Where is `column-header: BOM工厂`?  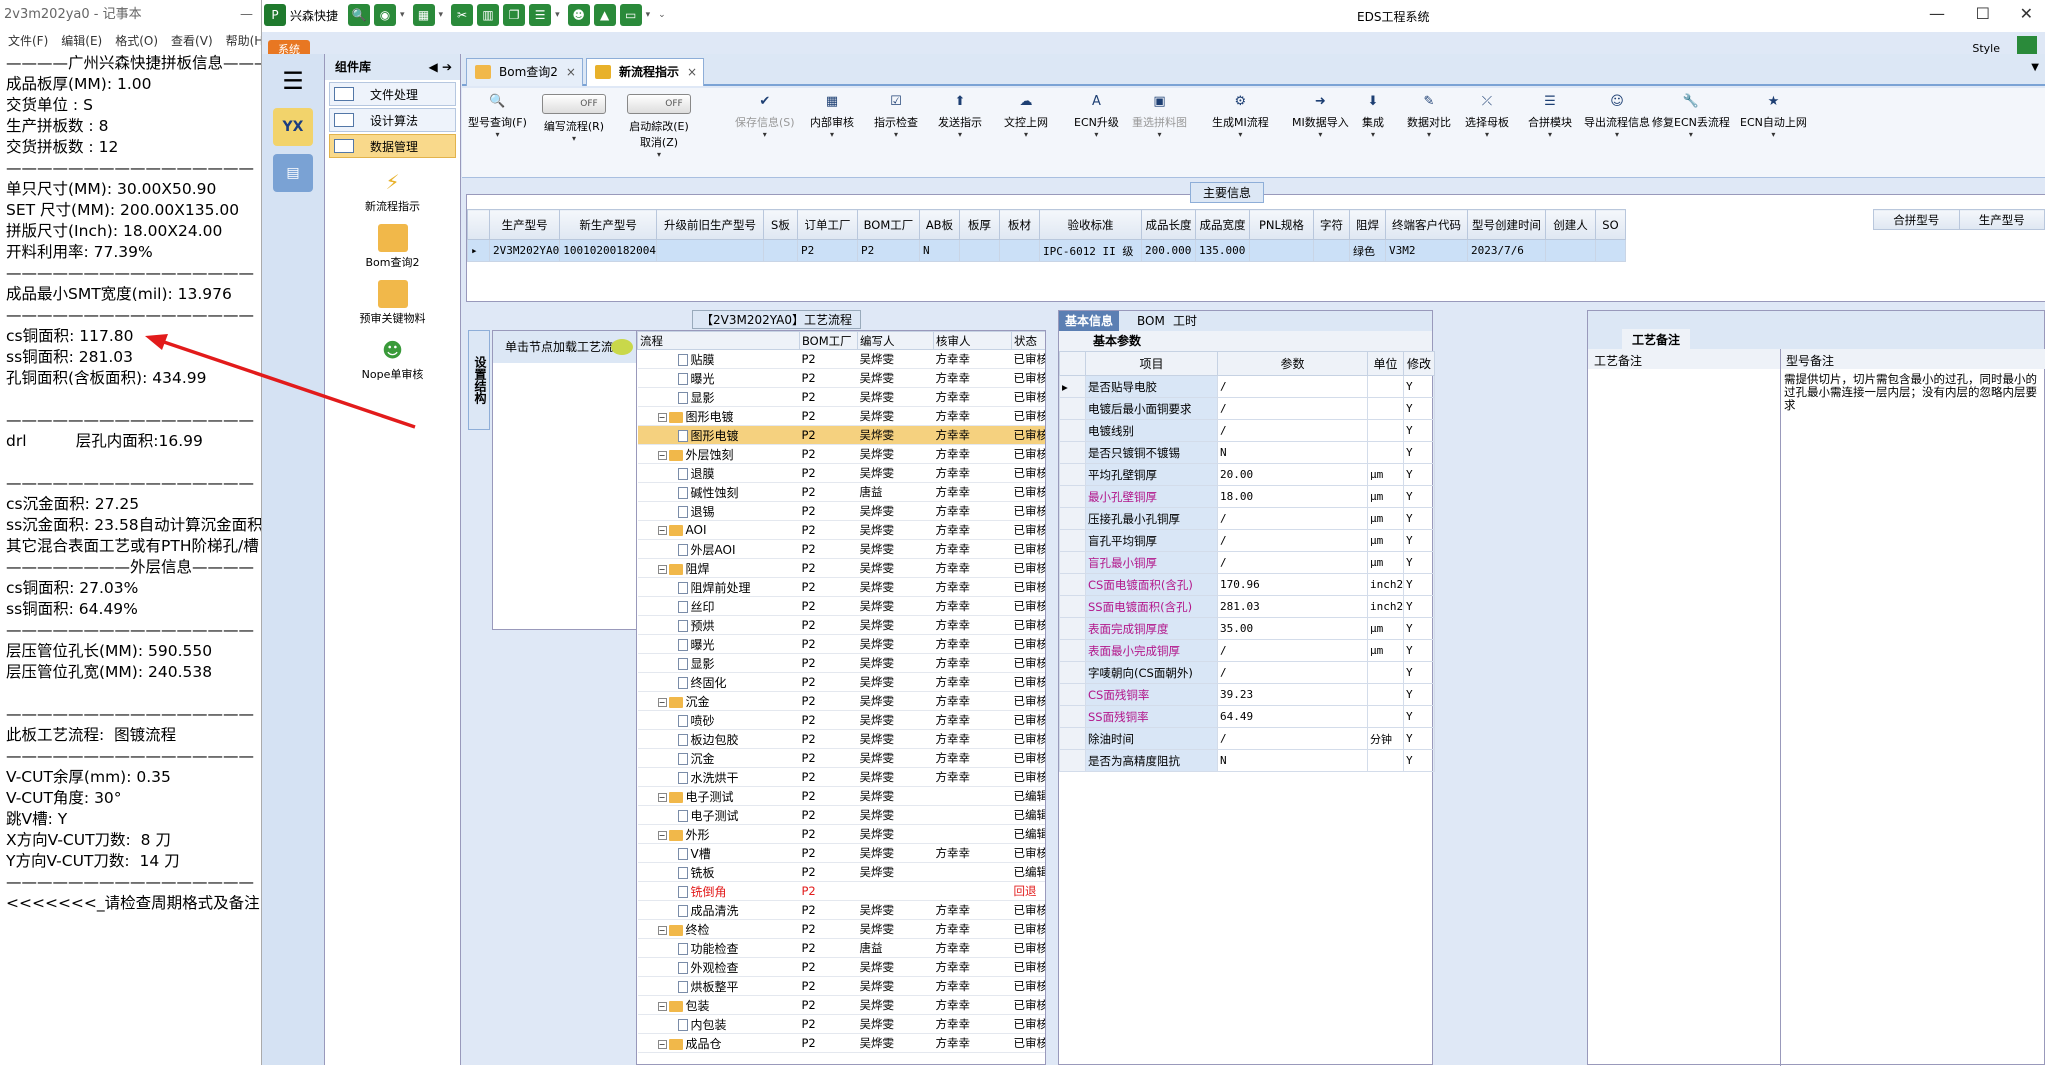
column-header: BOM工厂 is located at coordinates (888, 224).